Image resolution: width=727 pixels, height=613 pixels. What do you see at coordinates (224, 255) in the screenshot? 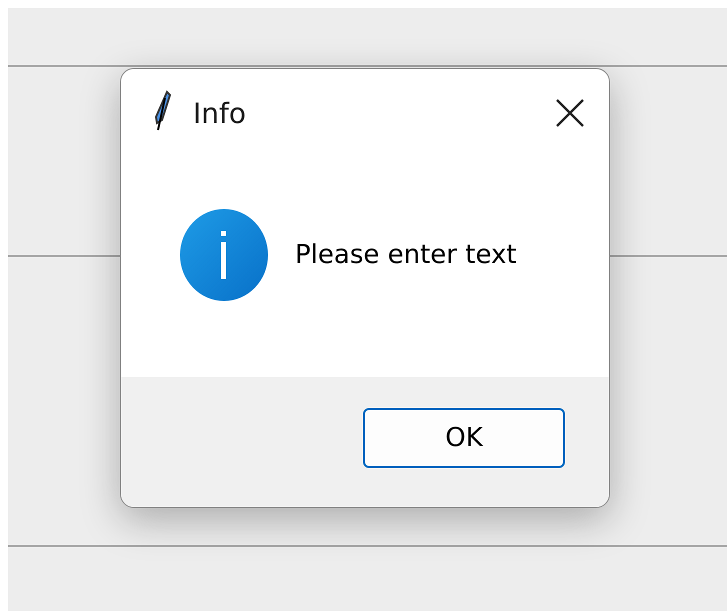
I see `info-icon` at bounding box center [224, 255].